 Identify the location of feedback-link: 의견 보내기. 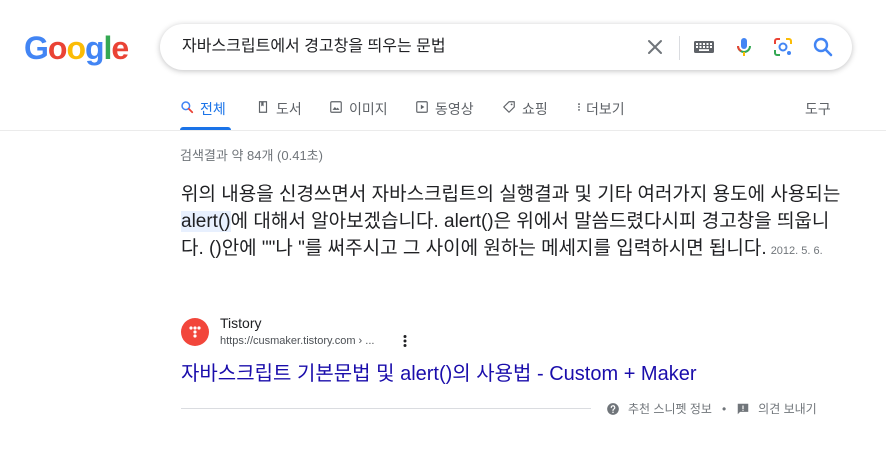
(787, 408).